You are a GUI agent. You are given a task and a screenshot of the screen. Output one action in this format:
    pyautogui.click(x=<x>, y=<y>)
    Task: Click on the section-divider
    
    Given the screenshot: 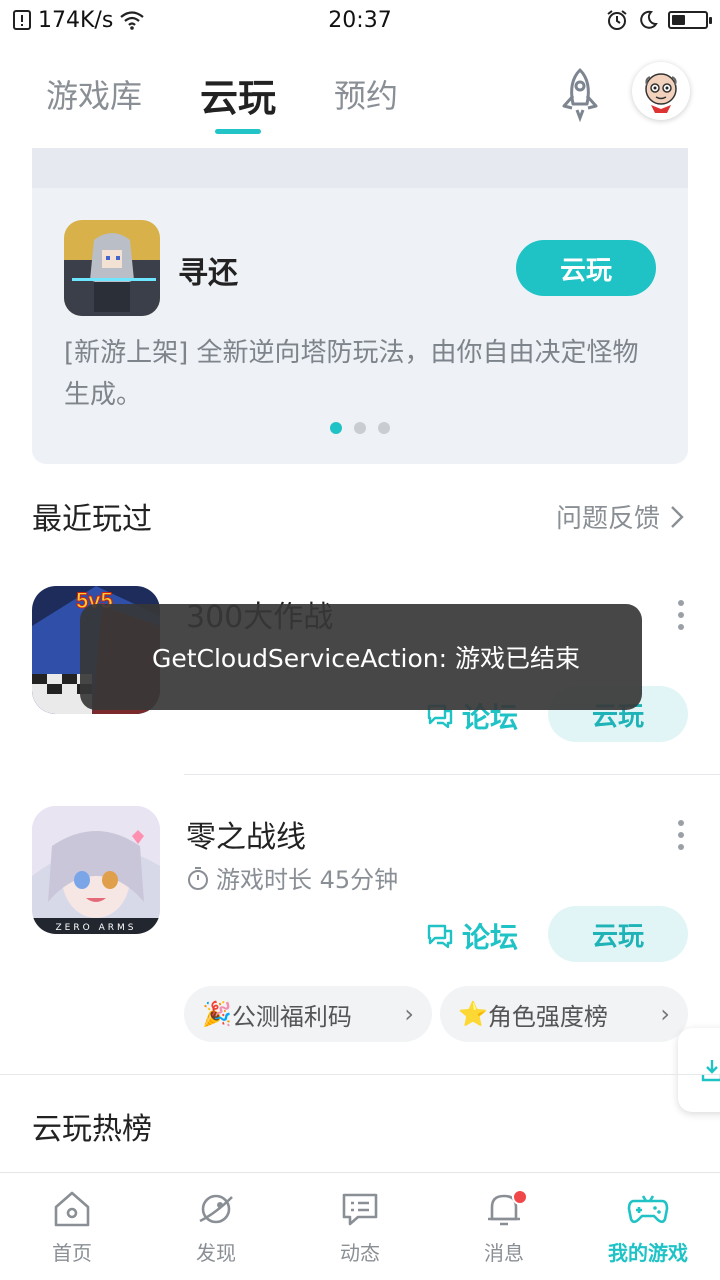 What is the action you would take?
    pyautogui.click(x=360, y=1074)
    